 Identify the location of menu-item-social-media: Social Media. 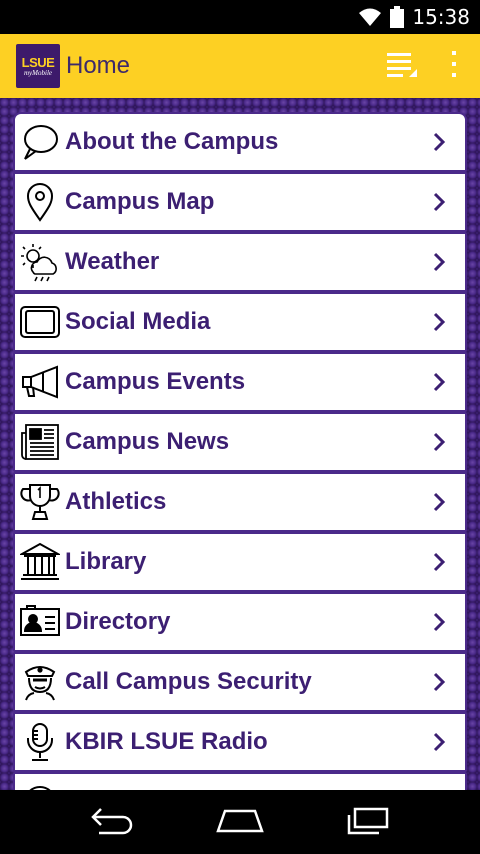
(240, 322).